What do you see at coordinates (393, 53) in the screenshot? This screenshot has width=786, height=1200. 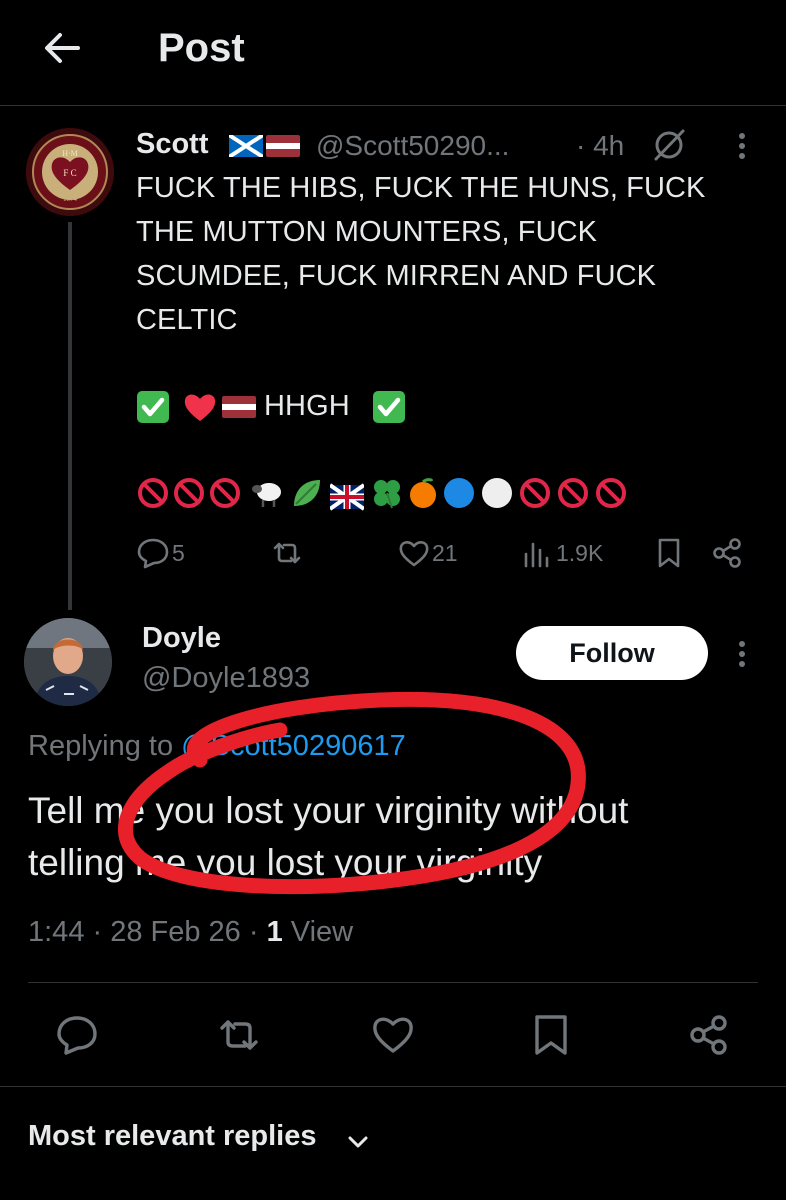 I see `header-bar: Post` at bounding box center [393, 53].